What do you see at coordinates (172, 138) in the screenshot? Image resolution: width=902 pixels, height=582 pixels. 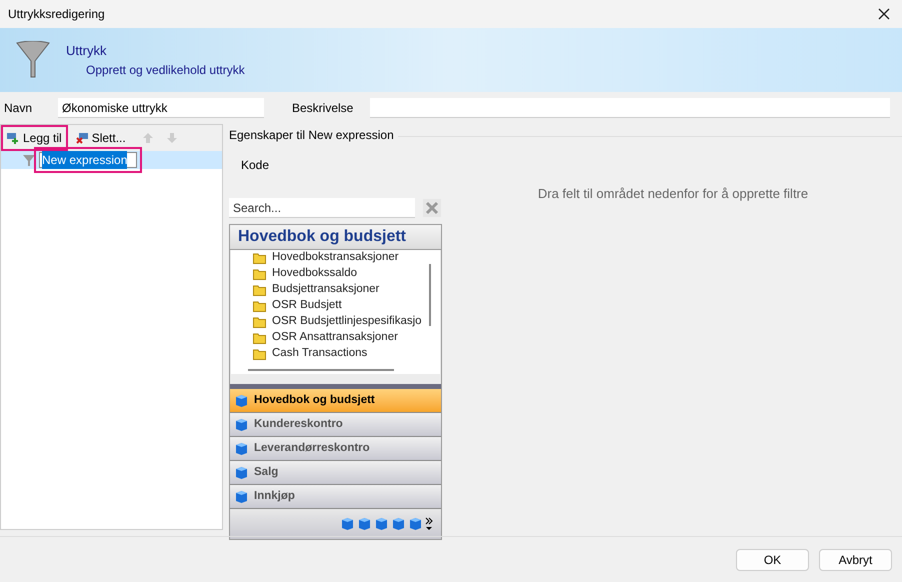 I see `move-down-icon` at bounding box center [172, 138].